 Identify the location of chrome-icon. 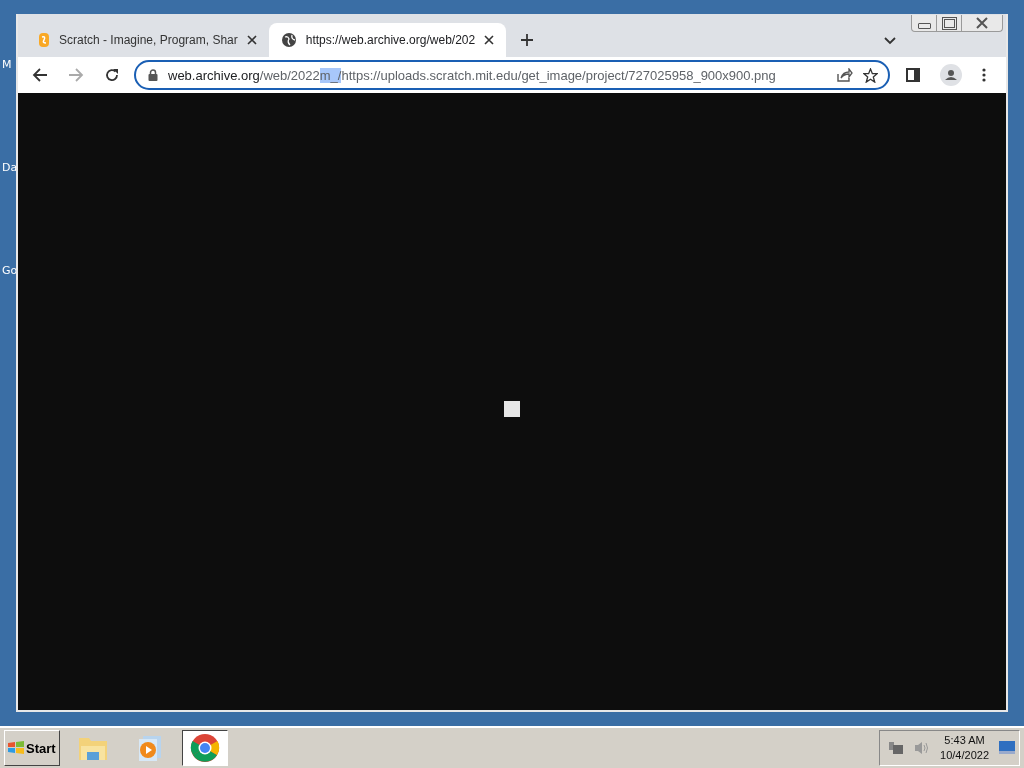
(204, 748).